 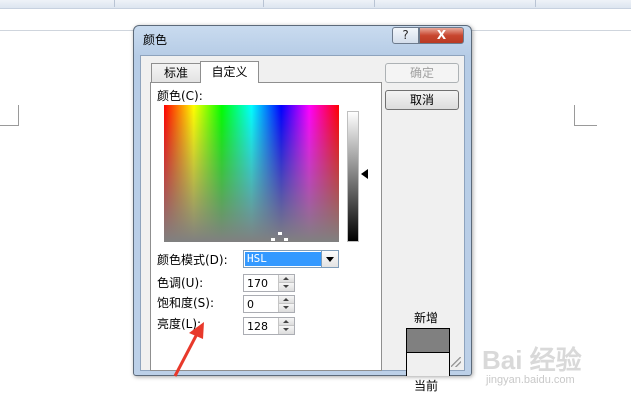 I want to click on luminance-down-icon, so click(x=286, y=330).